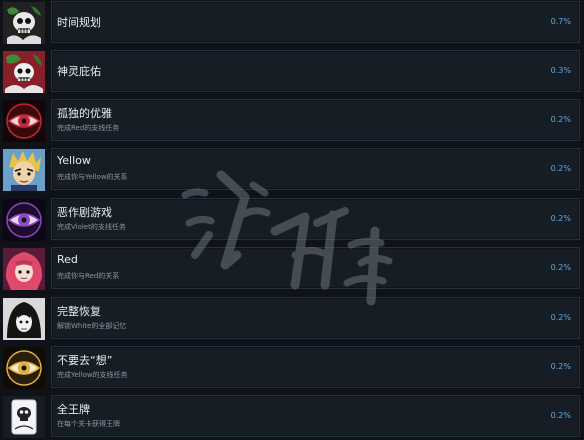 This screenshot has width=584, height=440. Describe the element at coordinates (315, 318) in the screenshot. I see `achievement-panel: 完整恢复 解锁White的全部记忆 0.2%` at that location.